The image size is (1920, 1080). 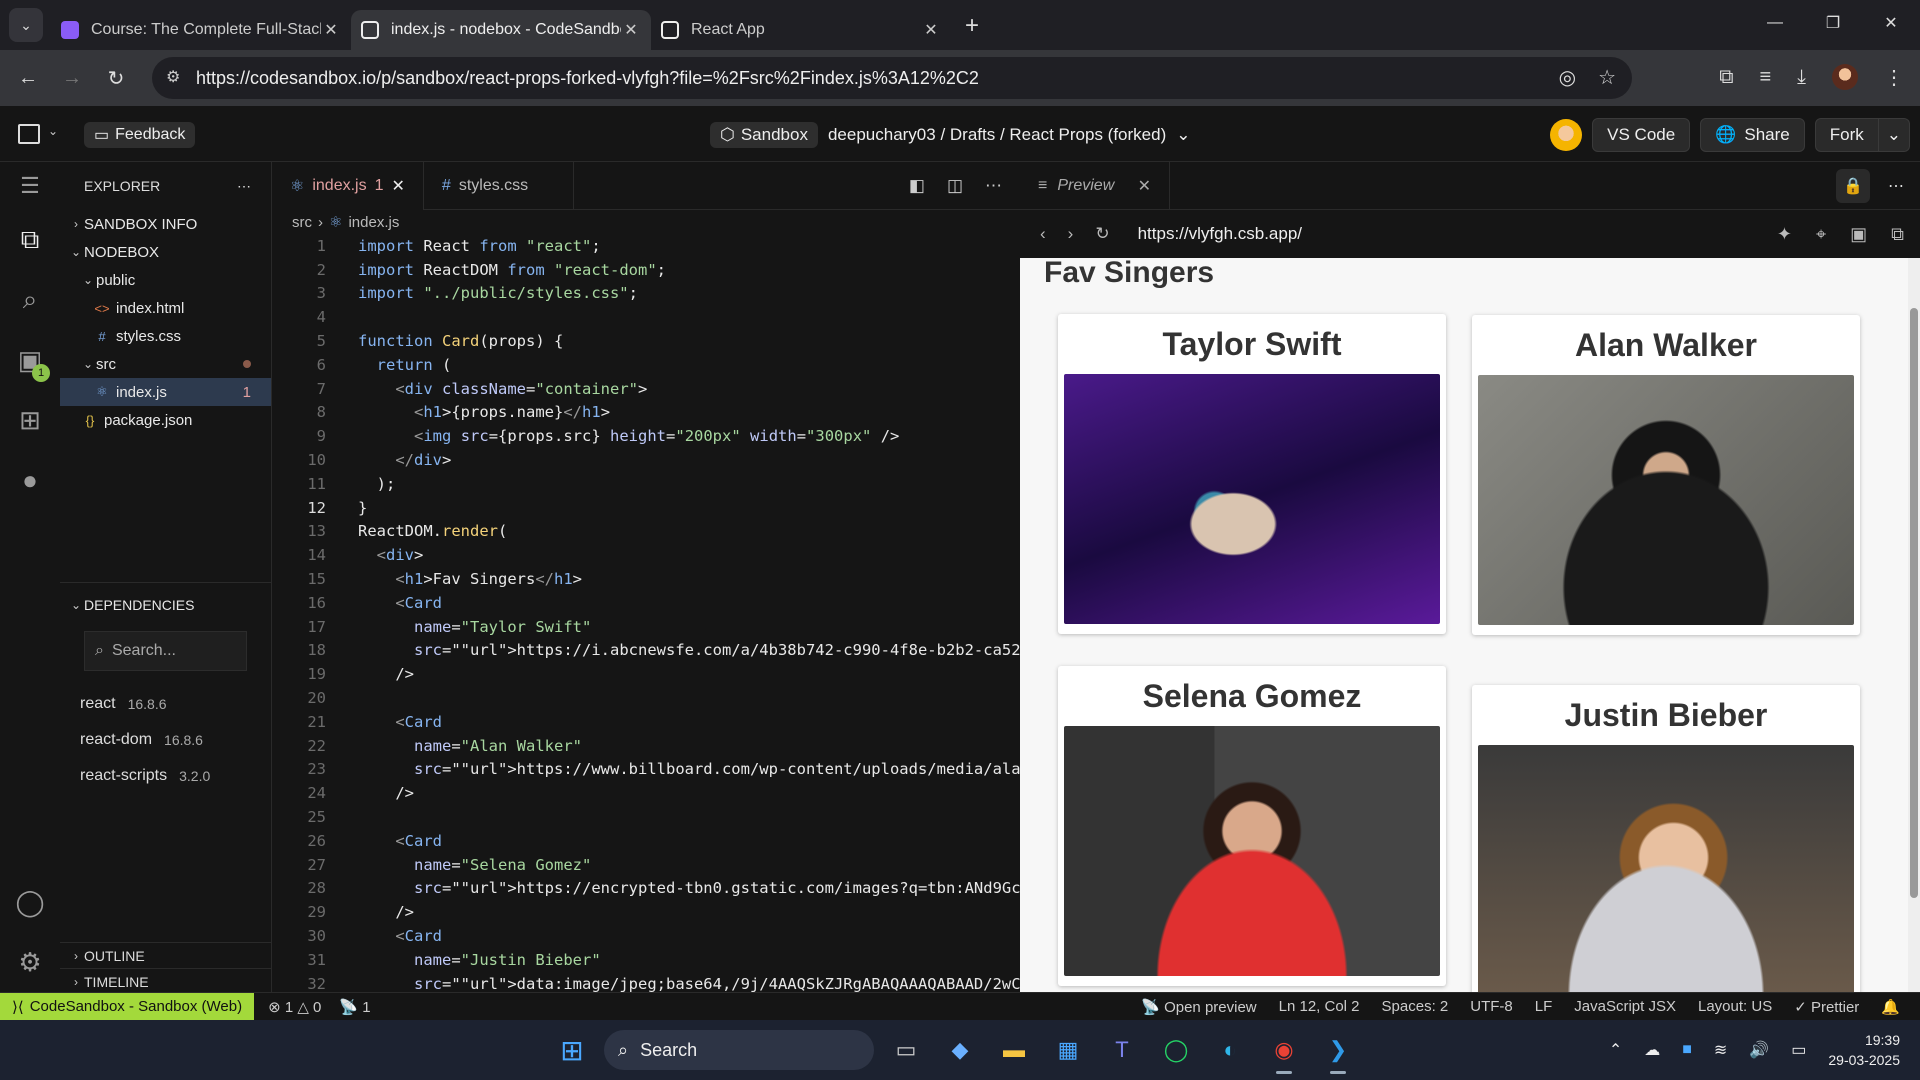 What do you see at coordinates (501, 30) in the screenshot?
I see `browser-tab-codesandbox: index.js - nodebox - CodeSandbox ✕` at bounding box center [501, 30].